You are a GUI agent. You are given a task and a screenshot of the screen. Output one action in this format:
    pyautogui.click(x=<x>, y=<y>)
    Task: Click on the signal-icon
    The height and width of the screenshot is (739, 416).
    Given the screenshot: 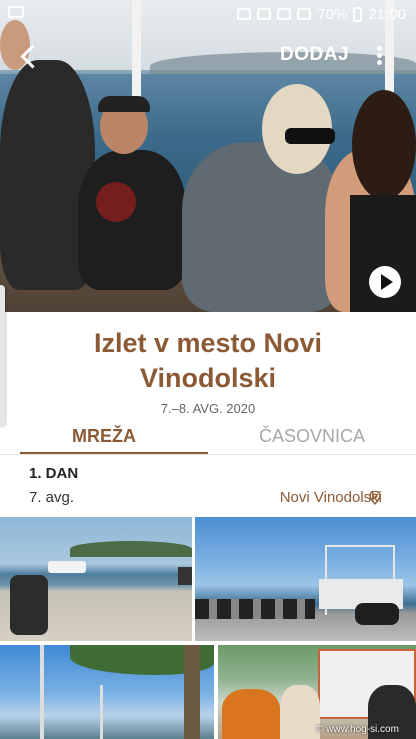 What is the action you would take?
    pyautogui.click(x=304, y=14)
    